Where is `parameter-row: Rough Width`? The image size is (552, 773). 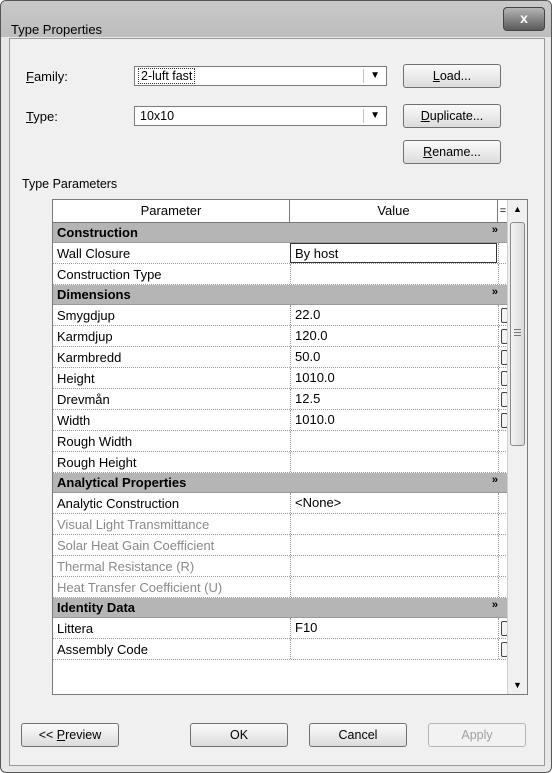 parameter-row: Rough Width is located at coordinates (280, 441).